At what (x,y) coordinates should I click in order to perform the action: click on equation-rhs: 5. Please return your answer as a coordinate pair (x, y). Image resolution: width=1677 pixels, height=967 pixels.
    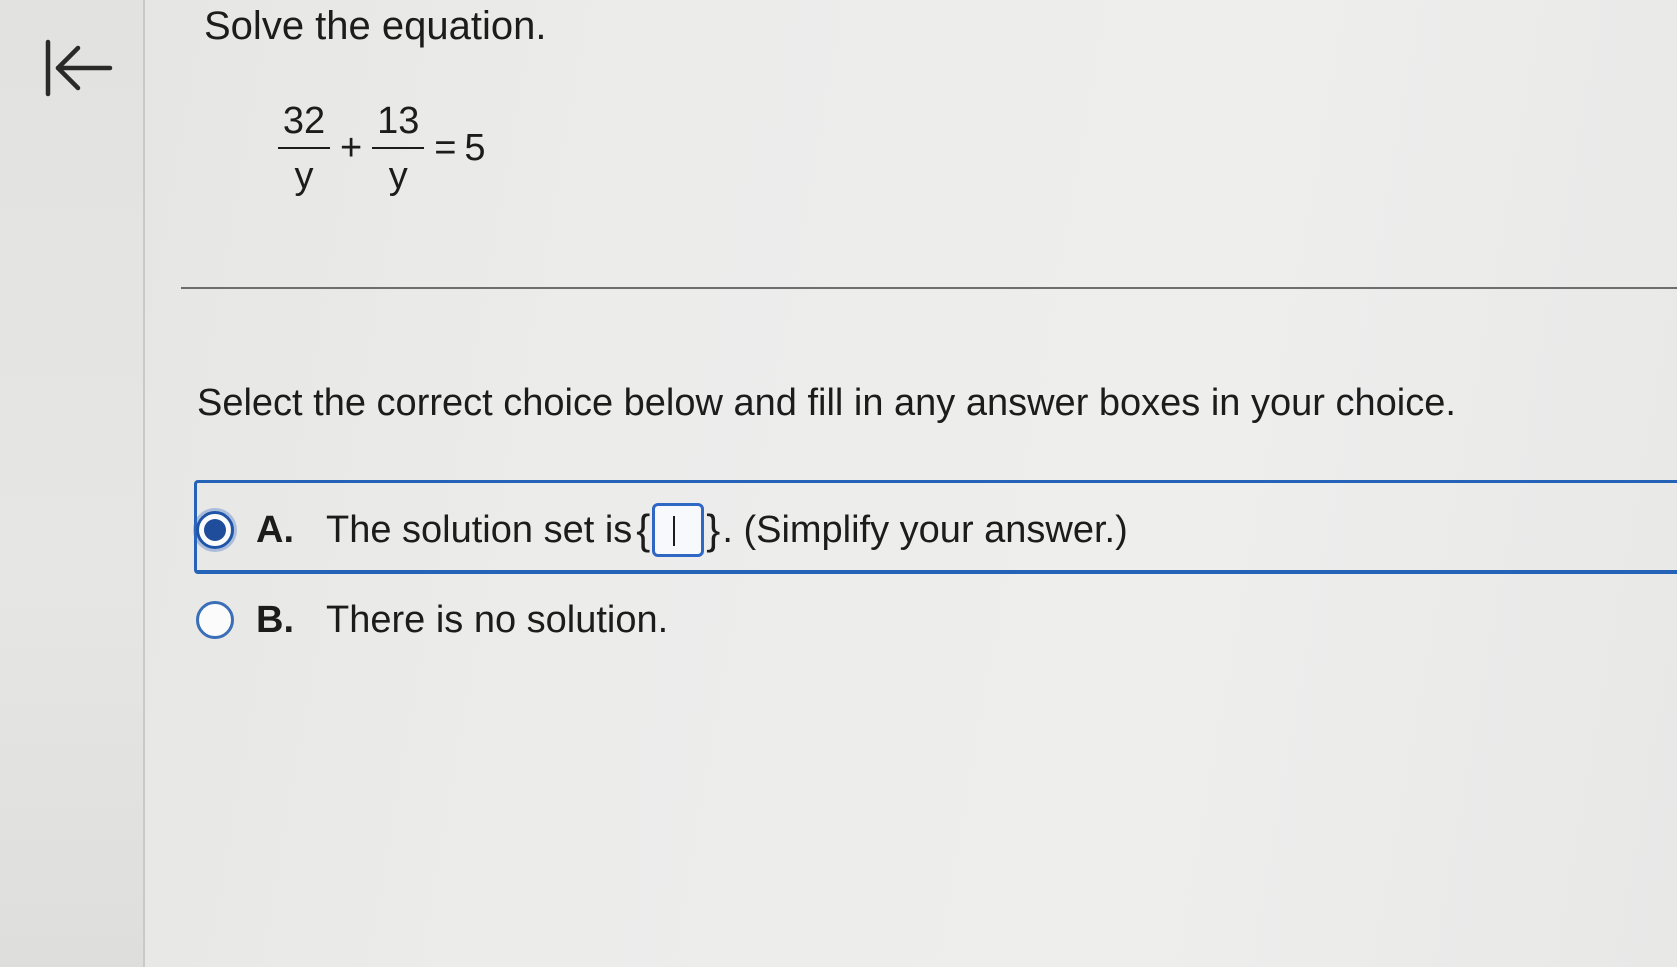
    Looking at the image, I should click on (475, 148).